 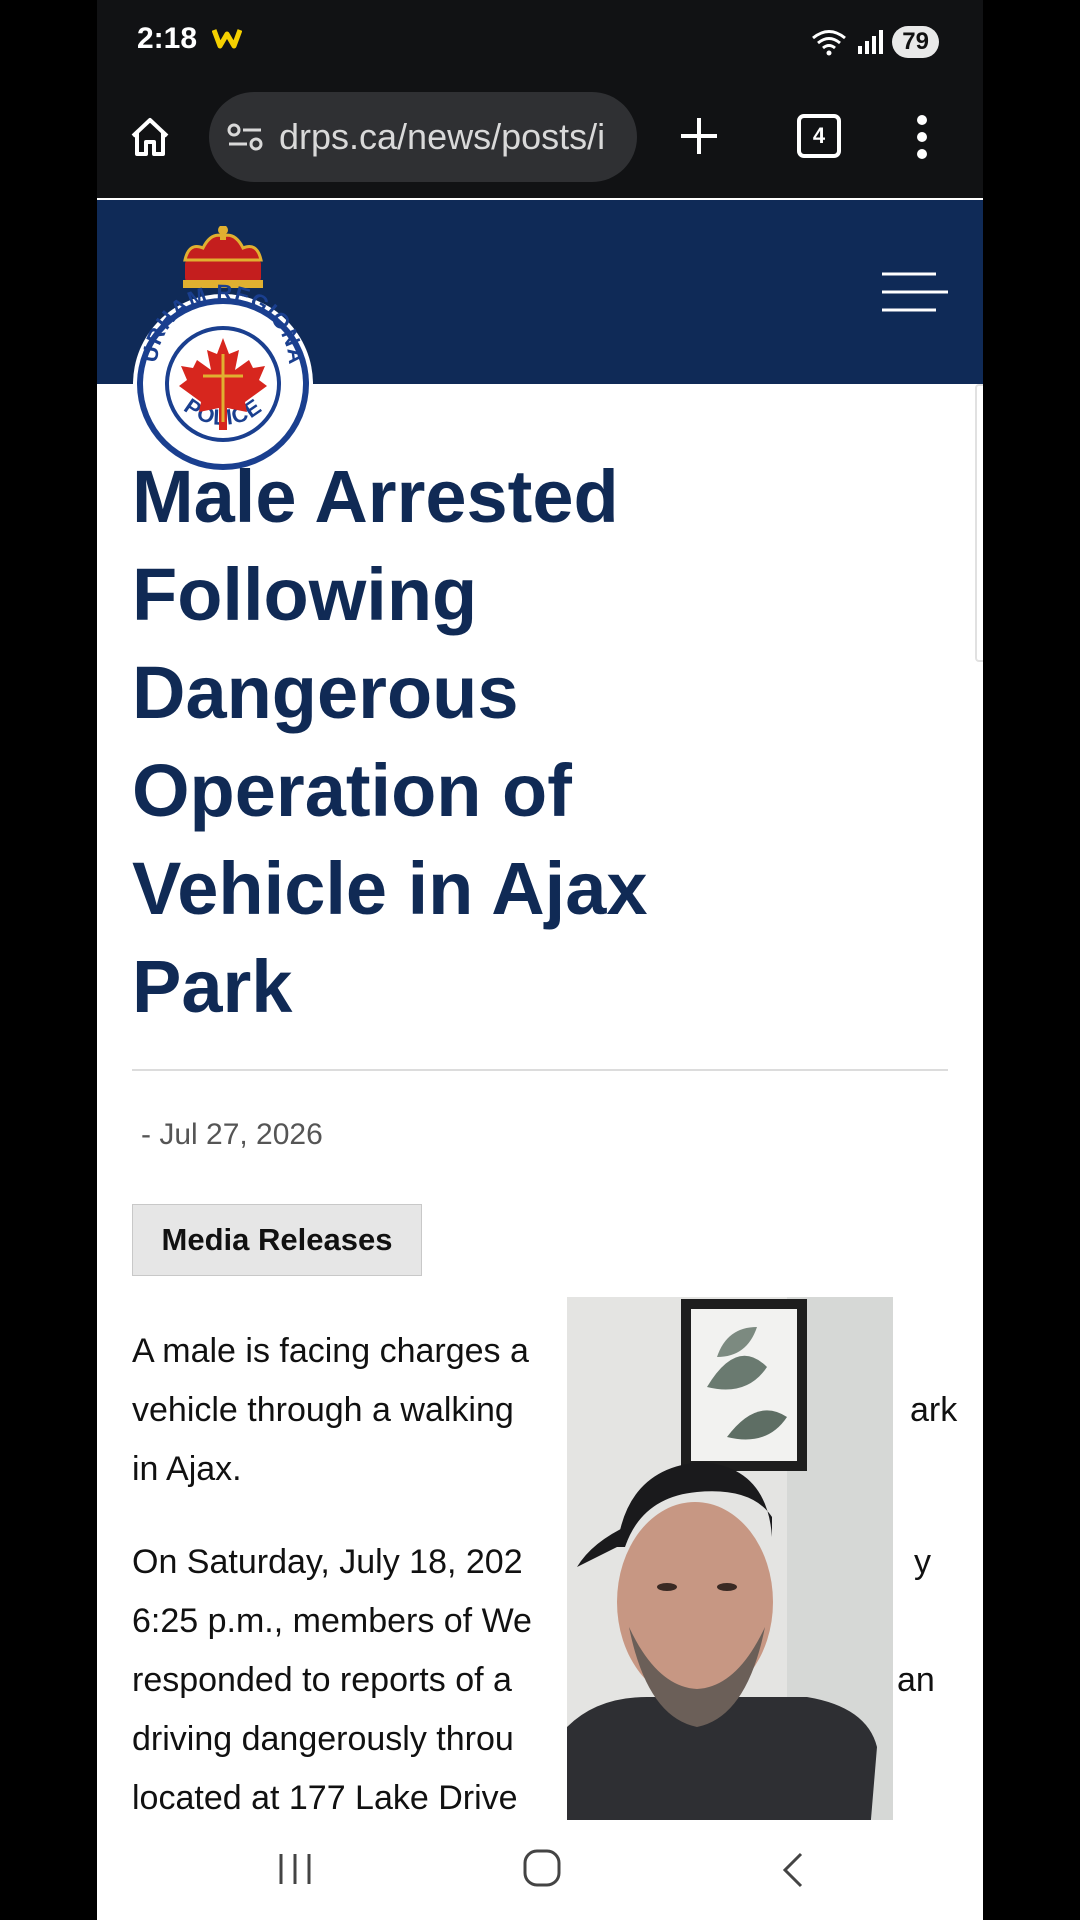 What do you see at coordinates (915, 293) in the screenshot?
I see `hamburger-menu-icon` at bounding box center [915, 293].